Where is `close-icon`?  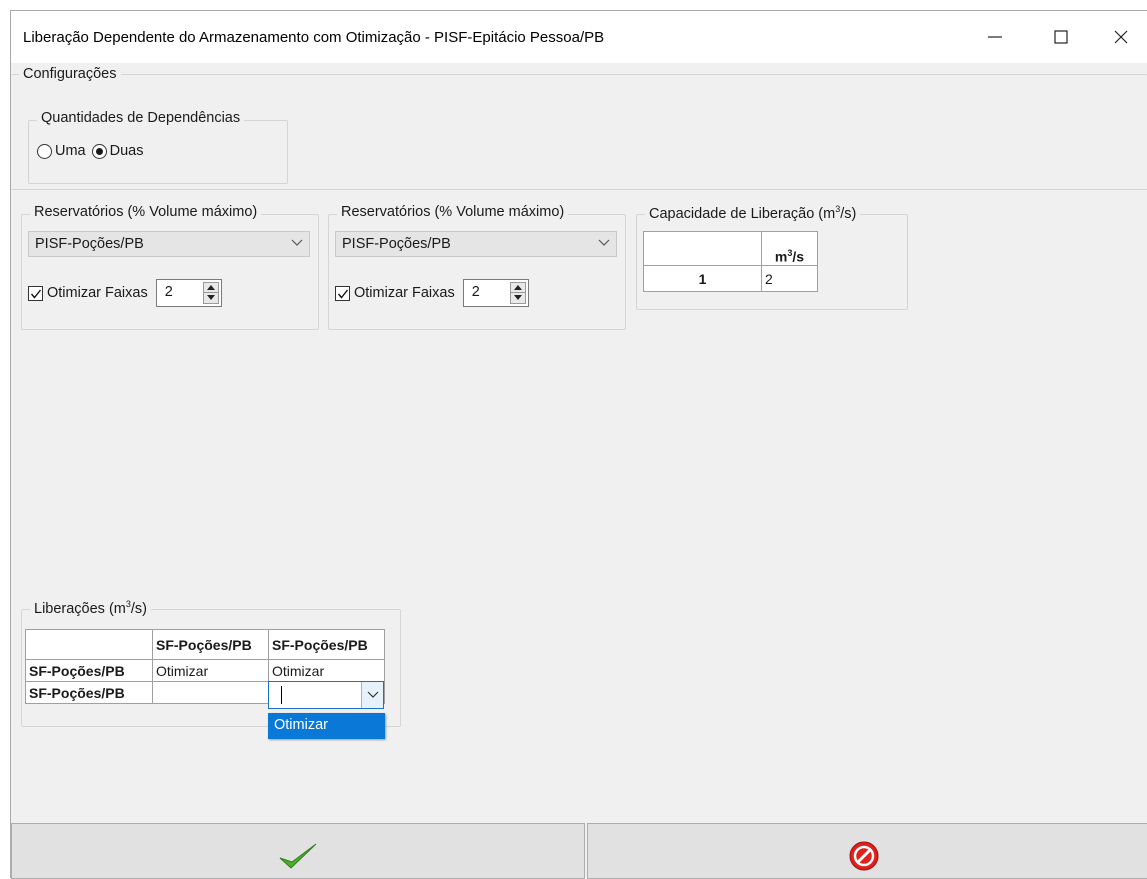
close-icon is located at coordinates (1121, 37).